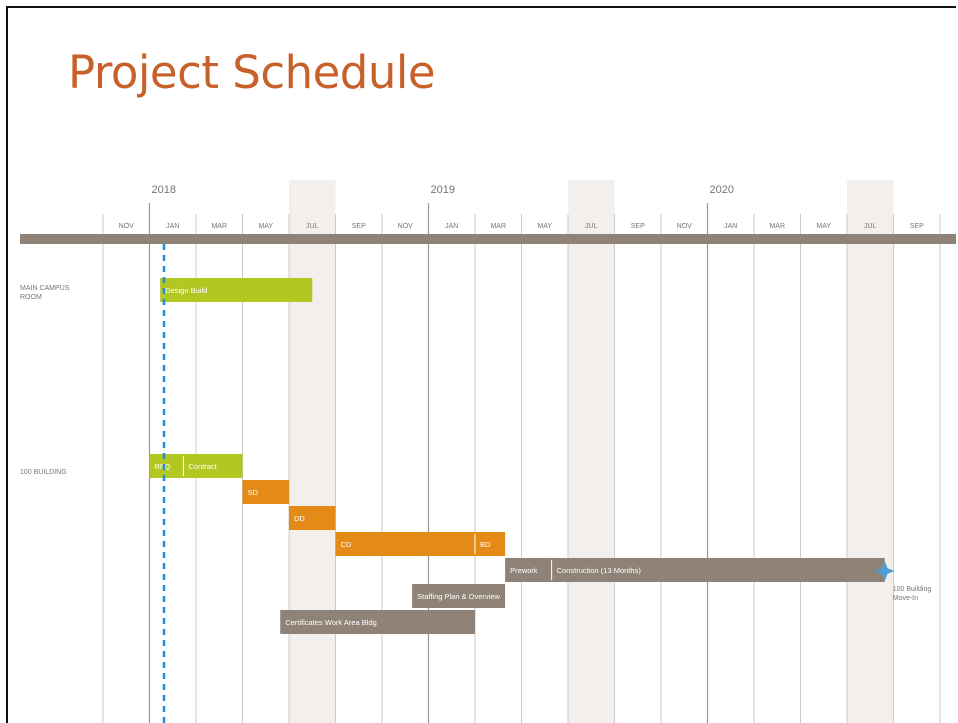  What do you see at coordinates (405, 544) in the screenshot?
I see `task-bar` at bounding box center [405, 544].